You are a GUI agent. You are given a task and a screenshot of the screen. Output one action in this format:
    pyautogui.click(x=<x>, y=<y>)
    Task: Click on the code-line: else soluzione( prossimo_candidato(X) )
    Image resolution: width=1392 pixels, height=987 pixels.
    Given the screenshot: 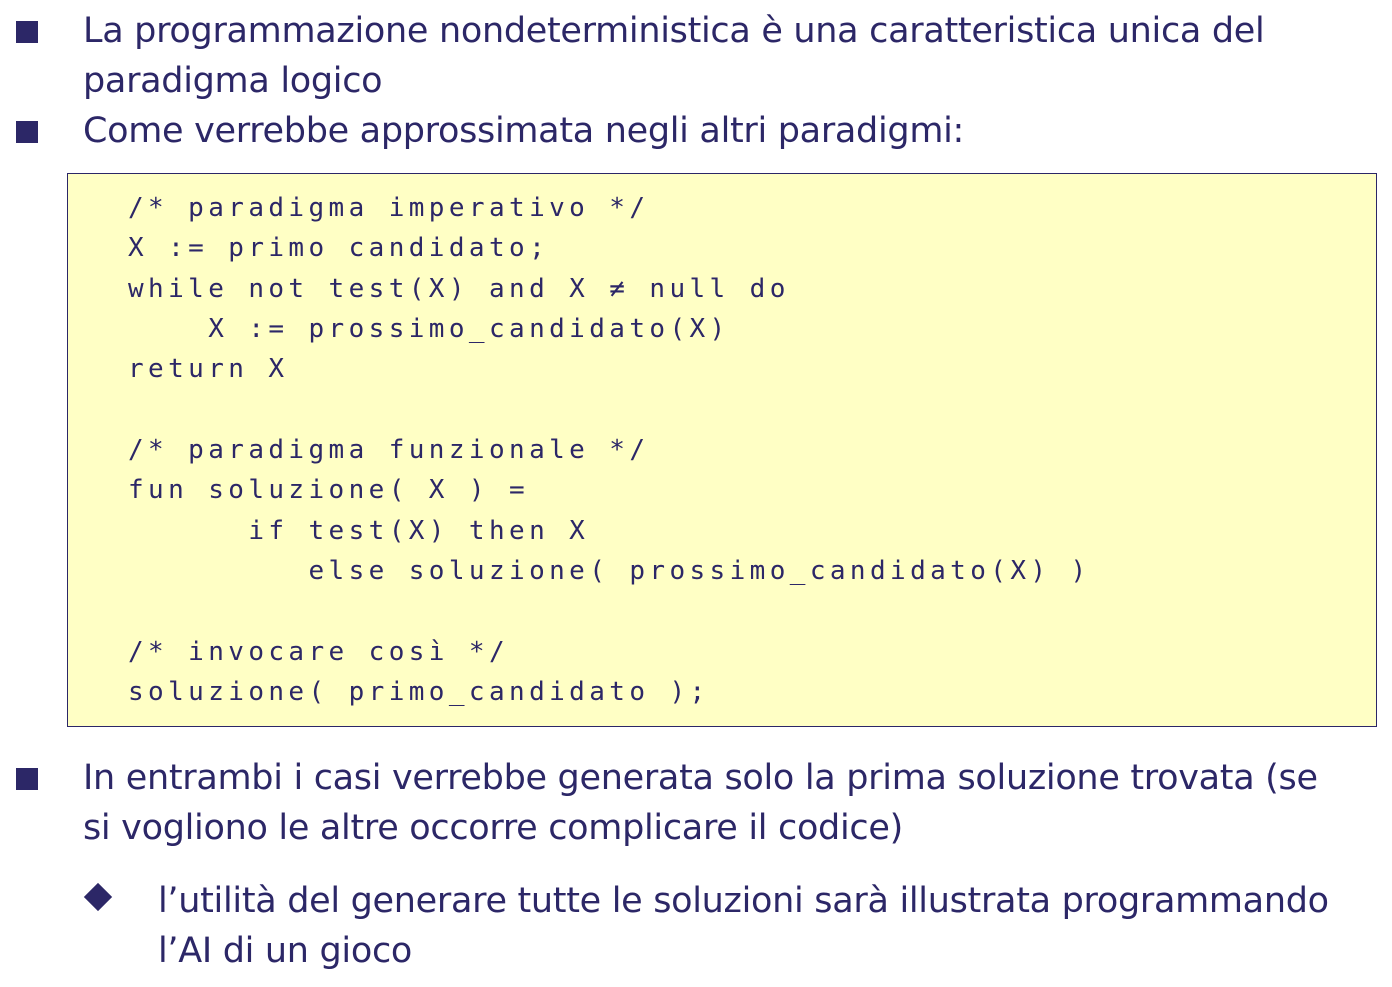 What is the action you would take?
    pyautogui.click(x=609, y=571)
    